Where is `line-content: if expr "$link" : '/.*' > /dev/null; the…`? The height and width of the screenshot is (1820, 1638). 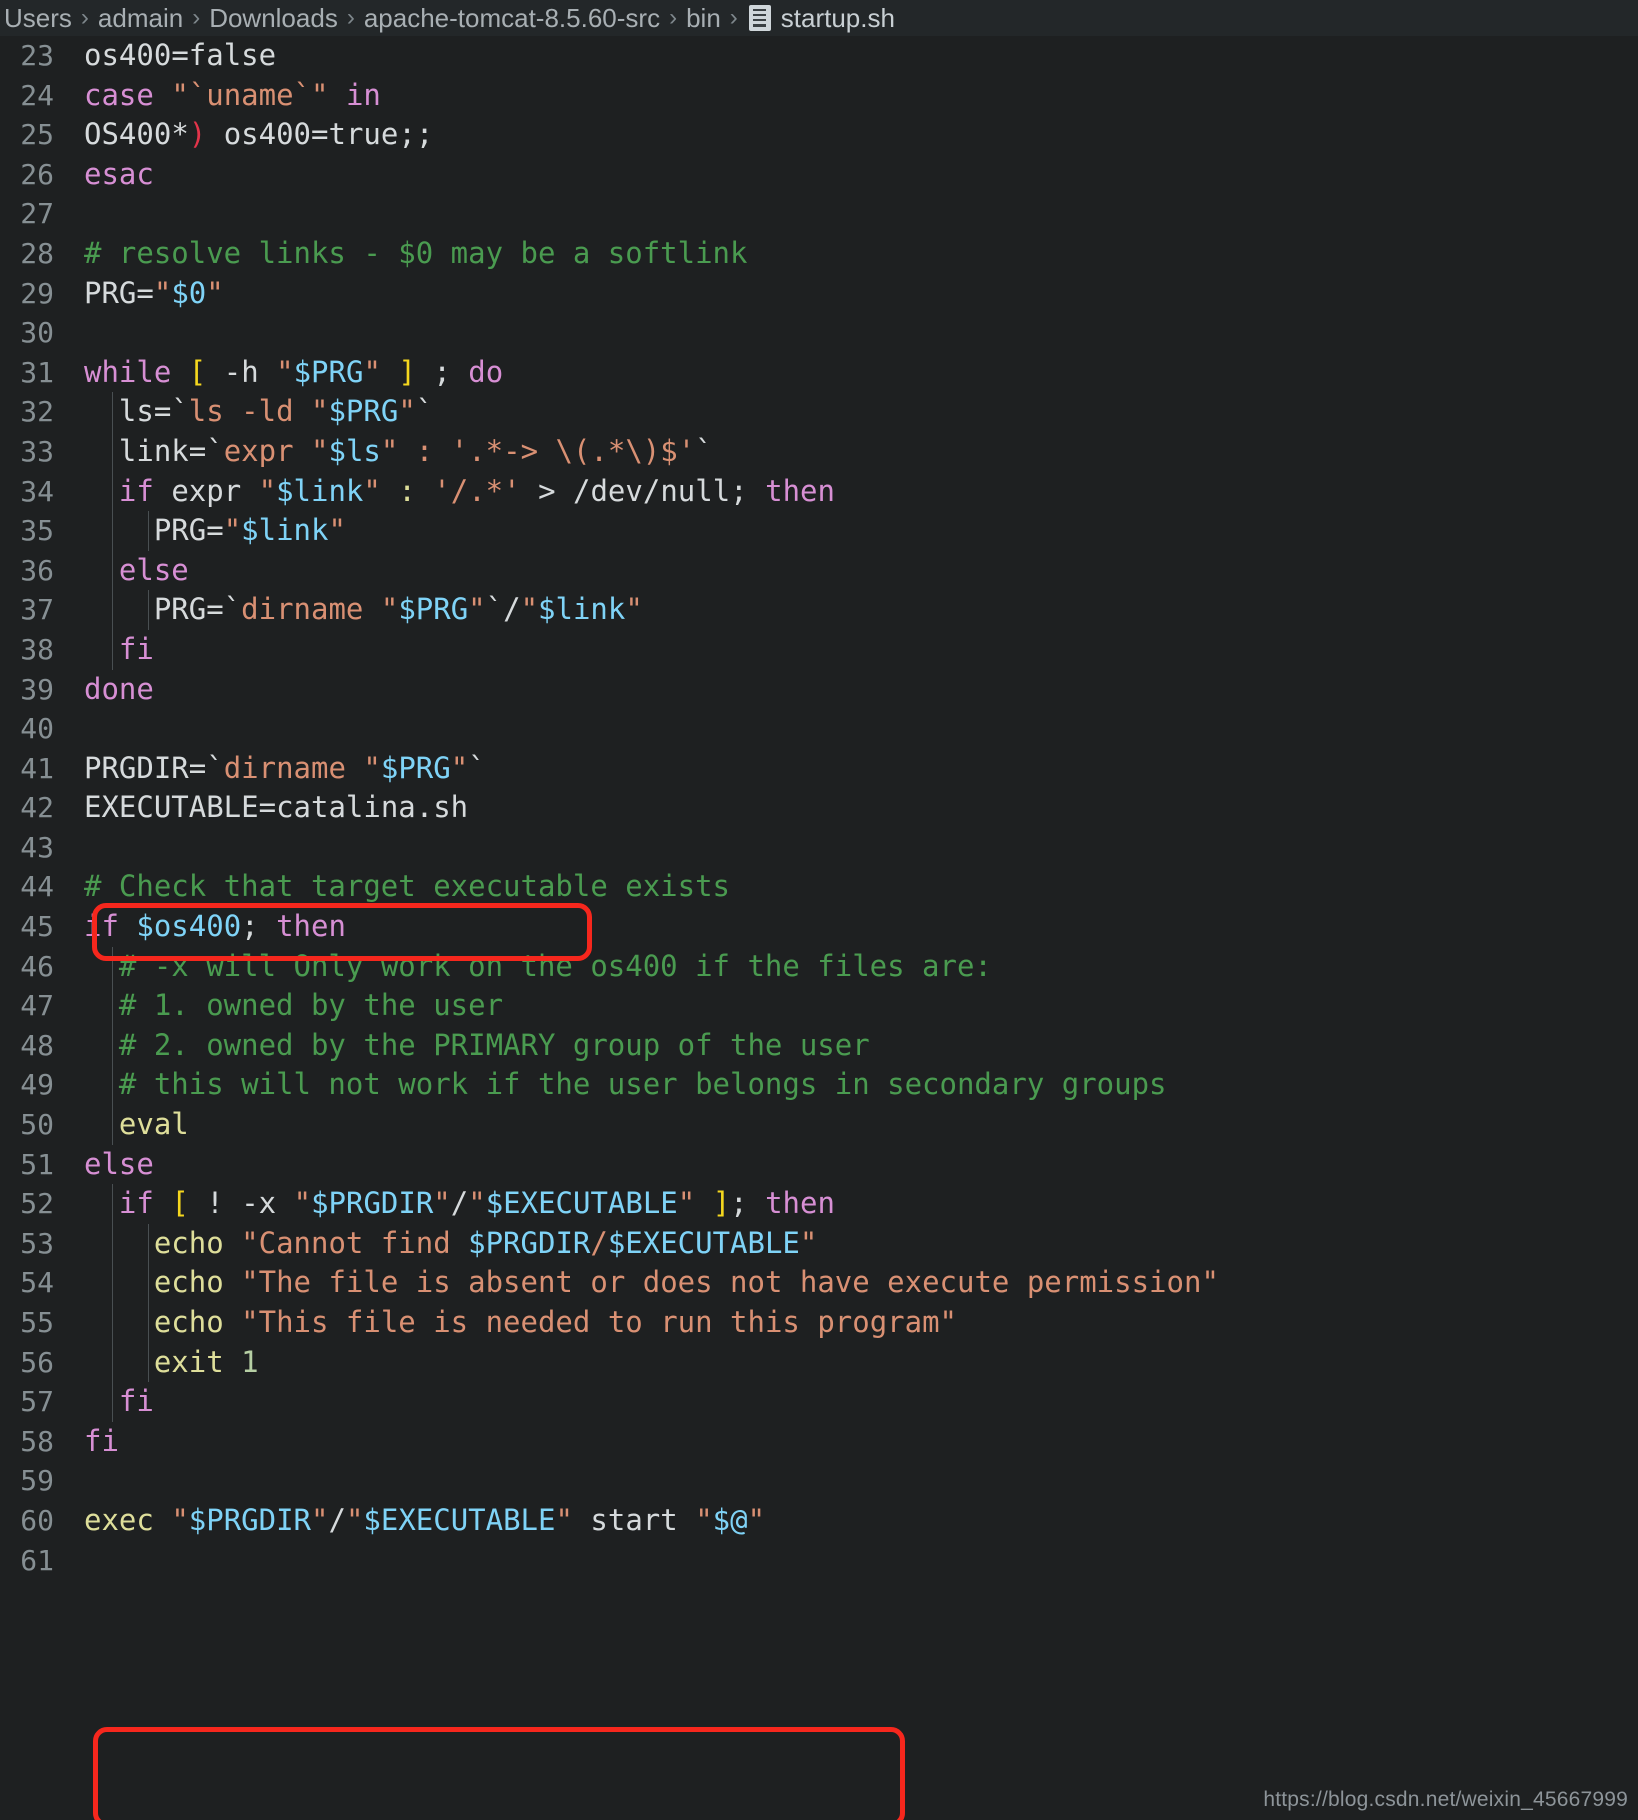 line-content: if expr "$link" : '/.*' > /dev/null; the… is located at coordinates (859, 491).